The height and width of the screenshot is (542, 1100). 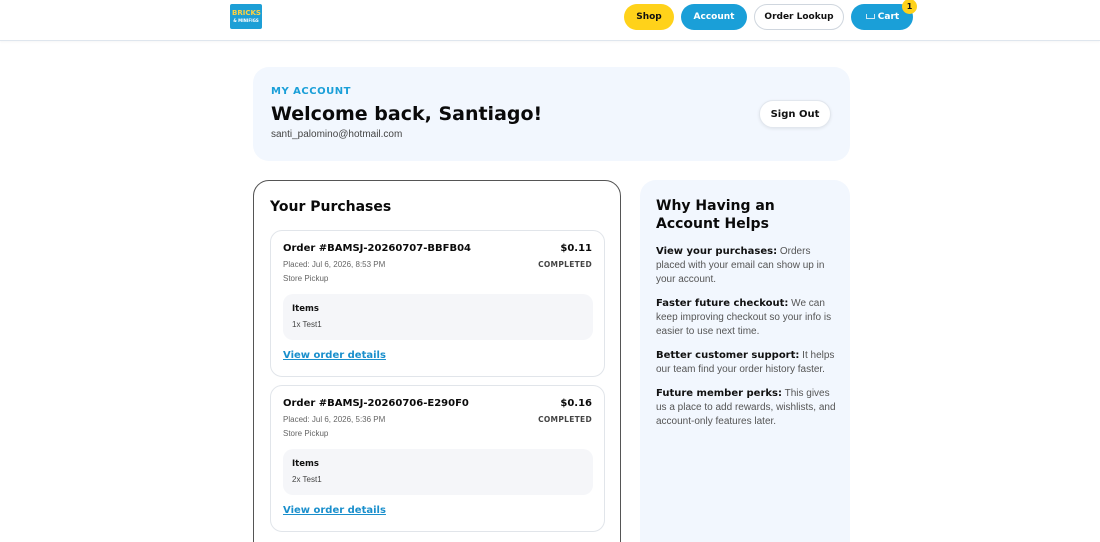 What do you see at coordinates (407, 114) in the screenshot?
I see `welcome-heading: Welcome back, Santiago!` at bounding box center [407, 114].